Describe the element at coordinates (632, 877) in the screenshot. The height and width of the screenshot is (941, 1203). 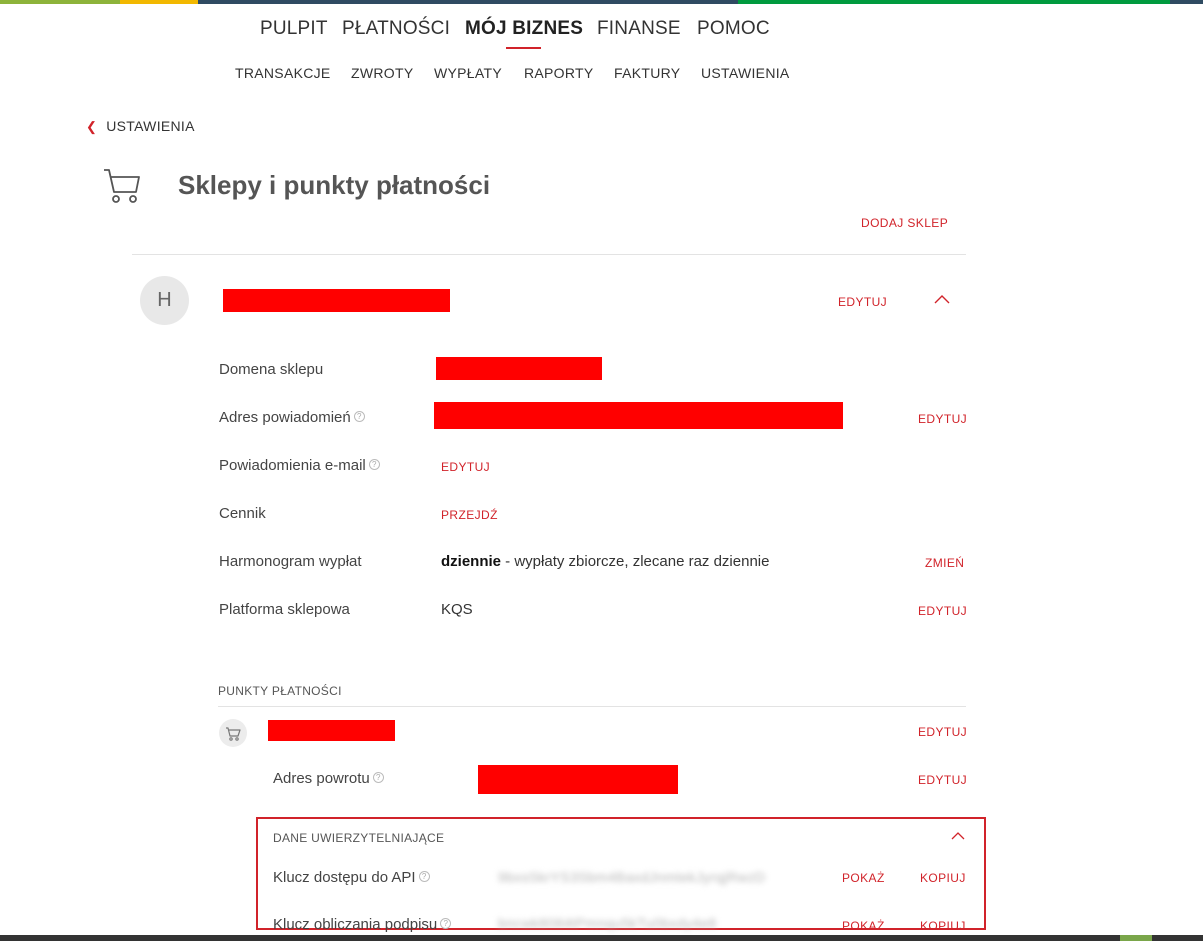
I see `api-key-value-masked: 9bxsSkrYS3Sbm4BaxdJnmtekJyrqjRwzD` at that location.